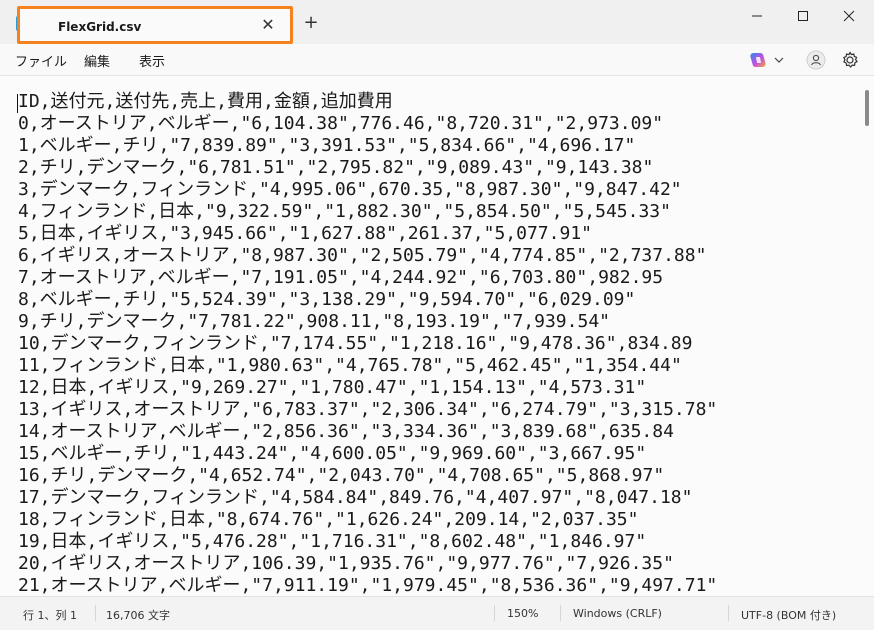 The height and width of the screenshot is (630, 874). What do you see at coordinates (779, 60) in the screenshot?
I see `chevron-down-icon` at bounding box center [779, 60].